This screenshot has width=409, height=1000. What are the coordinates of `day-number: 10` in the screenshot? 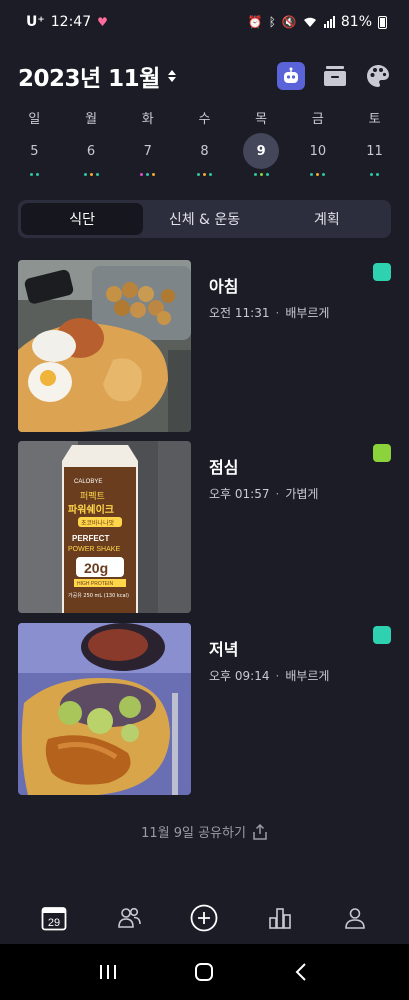 It's located at (318, 151).